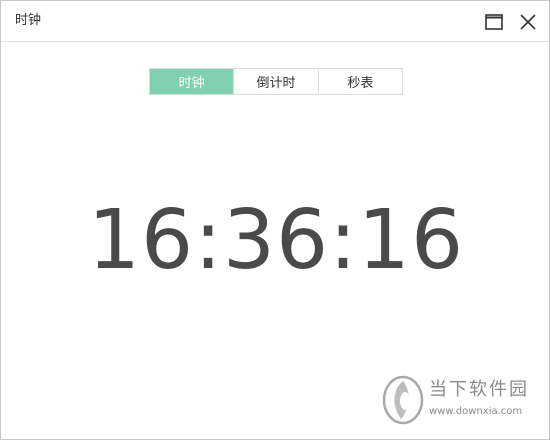 This screenshot has height=440, width=550. I want to click on maximize-icon, so click(494, 22).